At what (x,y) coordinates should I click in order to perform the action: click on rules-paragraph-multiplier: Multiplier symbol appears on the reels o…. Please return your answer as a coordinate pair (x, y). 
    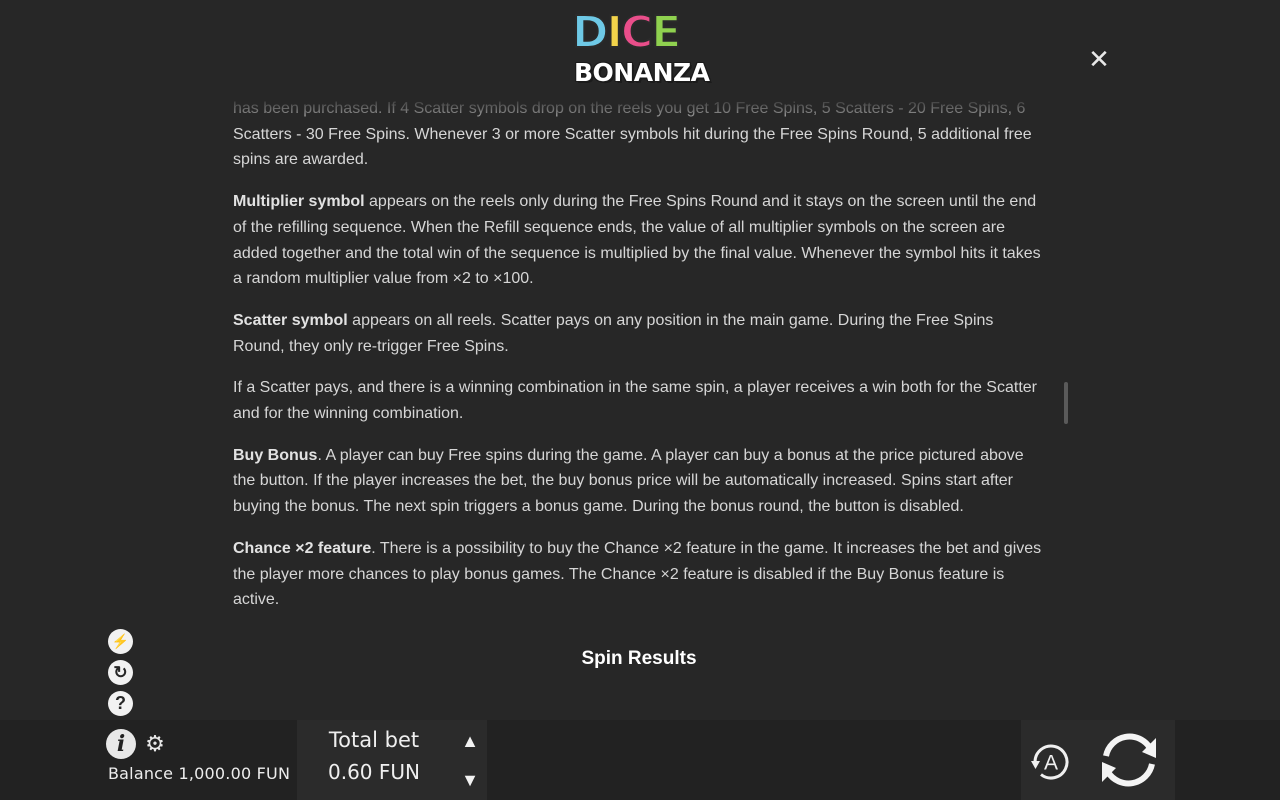
    Looking at the image, I should click on (639, 240).